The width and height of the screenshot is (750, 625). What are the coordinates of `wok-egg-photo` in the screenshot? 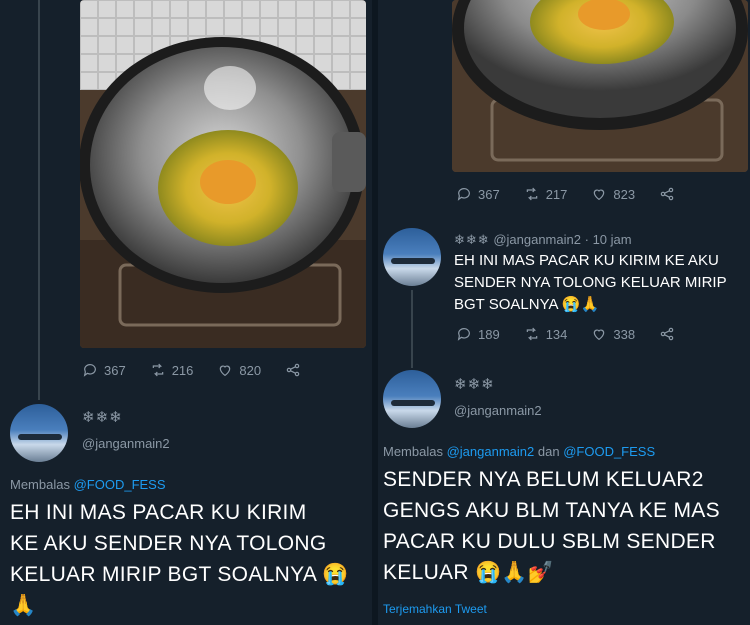 It's located at (600, 86).